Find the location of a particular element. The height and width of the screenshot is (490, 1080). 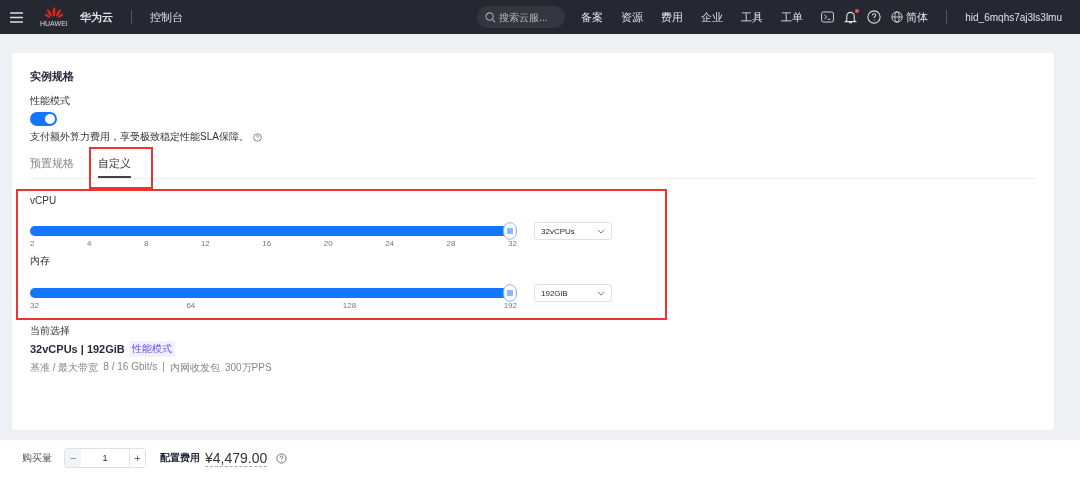

tick-label: 28 is located at coordinates (451, 243).